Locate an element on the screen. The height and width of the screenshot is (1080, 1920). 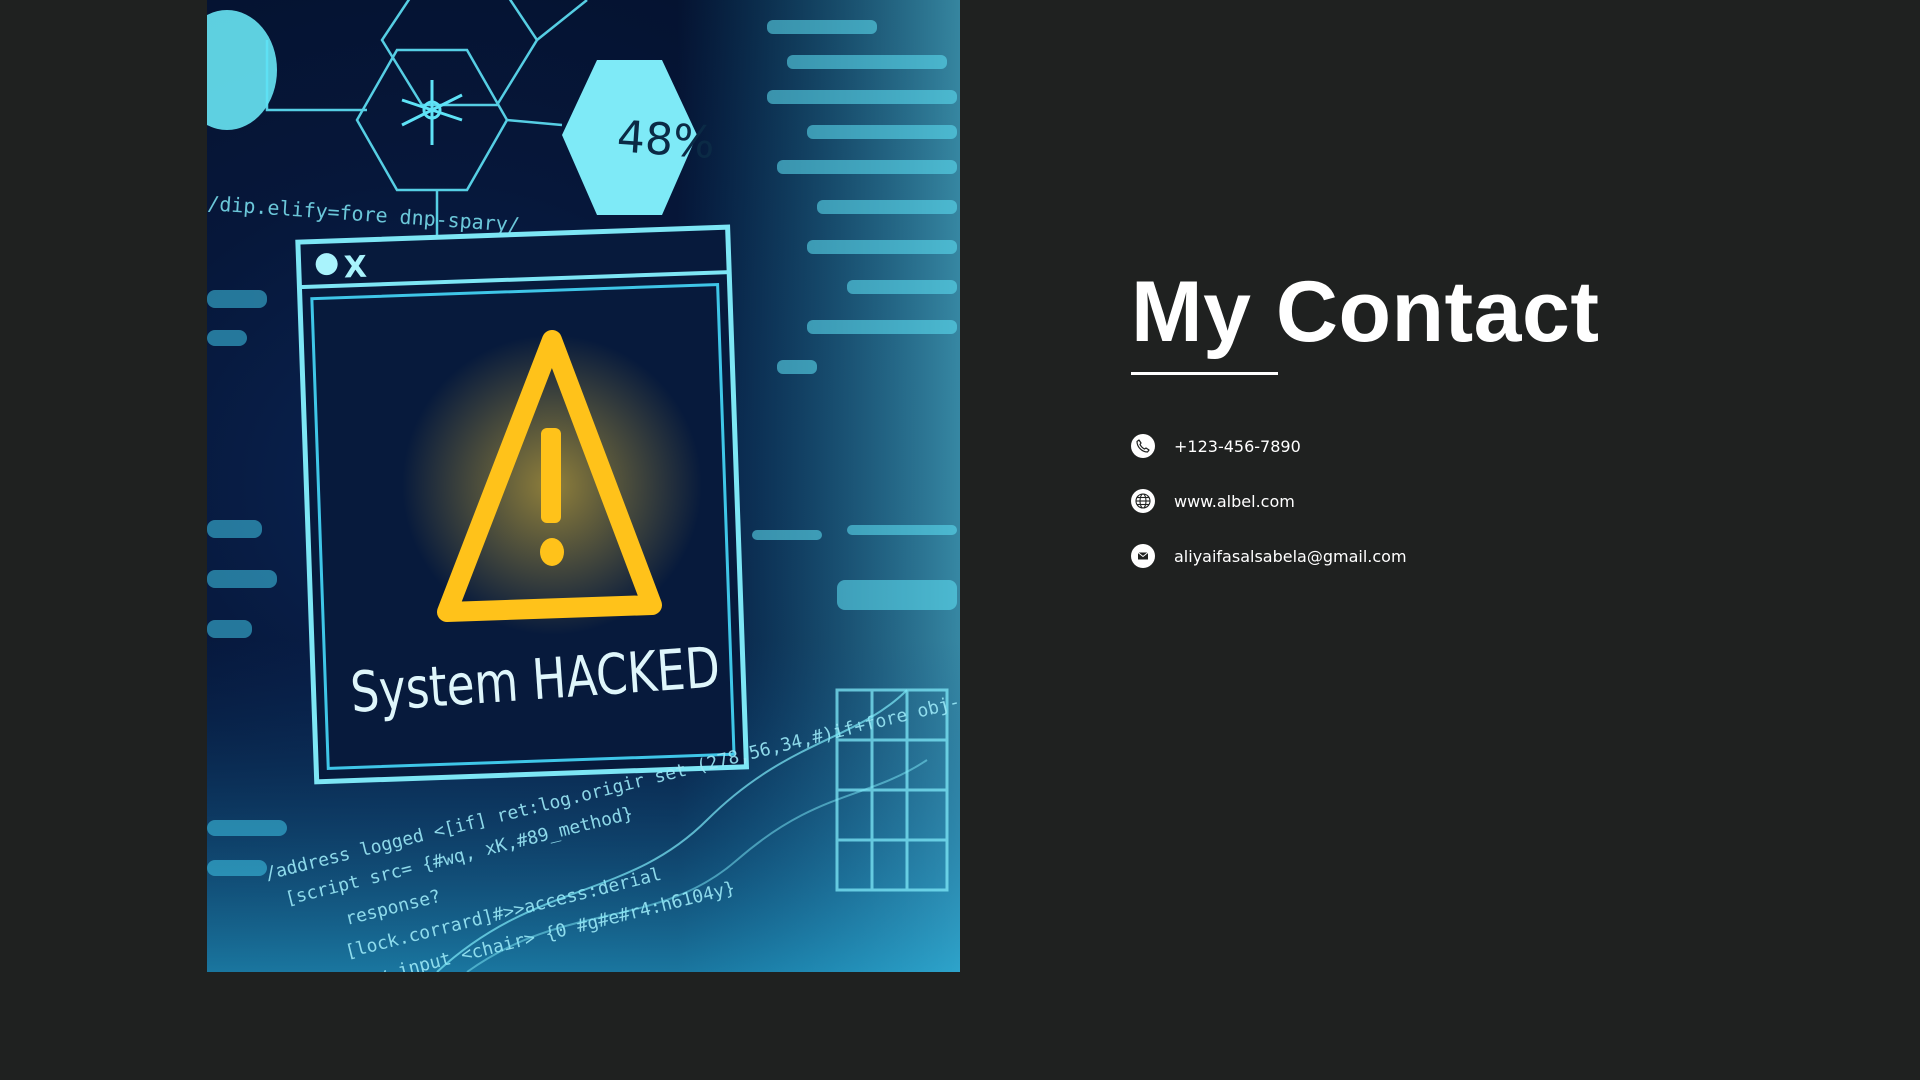
globe-icon is located at coordinates (1143, 501).